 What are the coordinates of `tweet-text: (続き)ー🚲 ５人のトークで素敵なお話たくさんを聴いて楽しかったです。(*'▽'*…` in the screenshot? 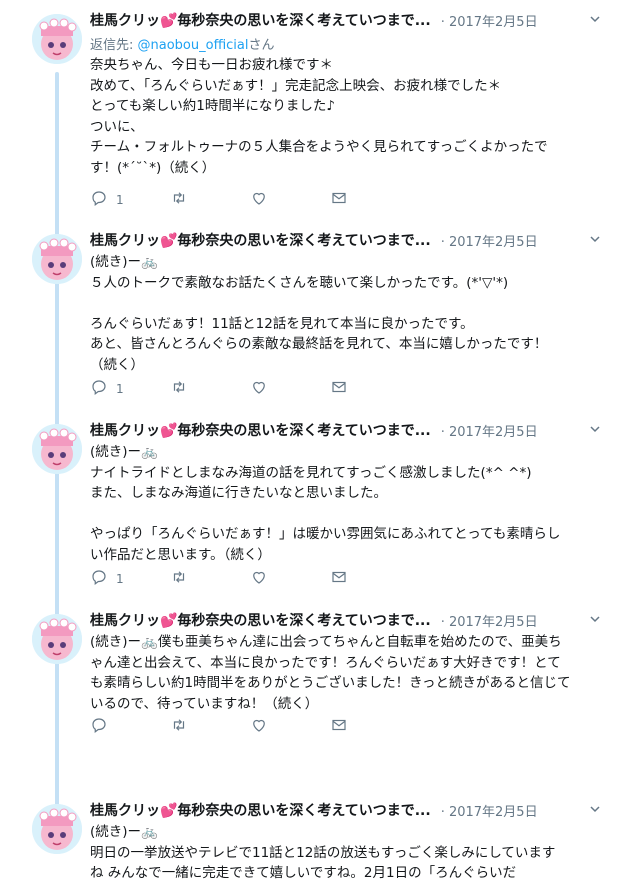 It's located at (348, 313).